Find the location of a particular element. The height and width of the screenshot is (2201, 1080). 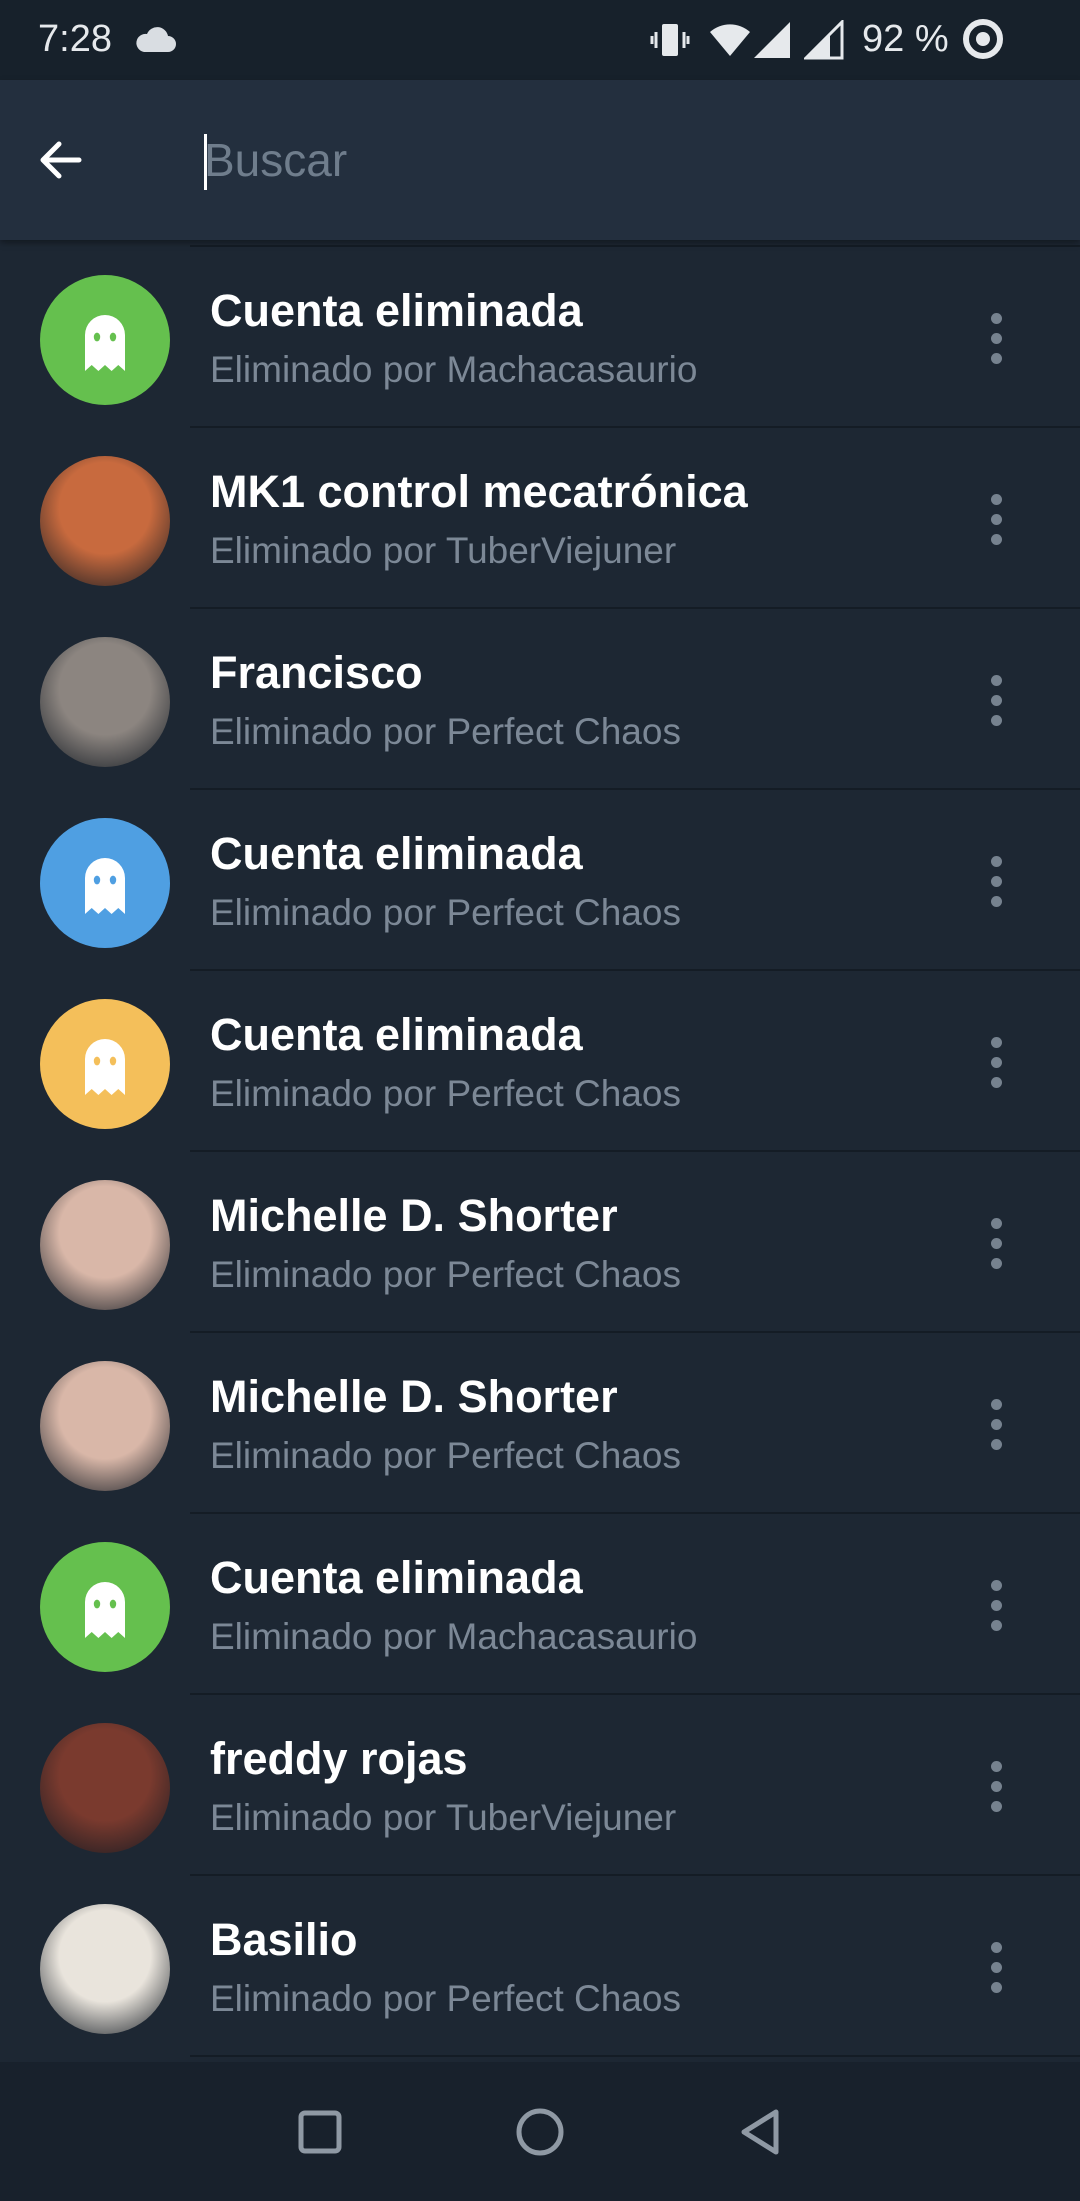

back-triangle-icon is located at coordinates (760, 2132).